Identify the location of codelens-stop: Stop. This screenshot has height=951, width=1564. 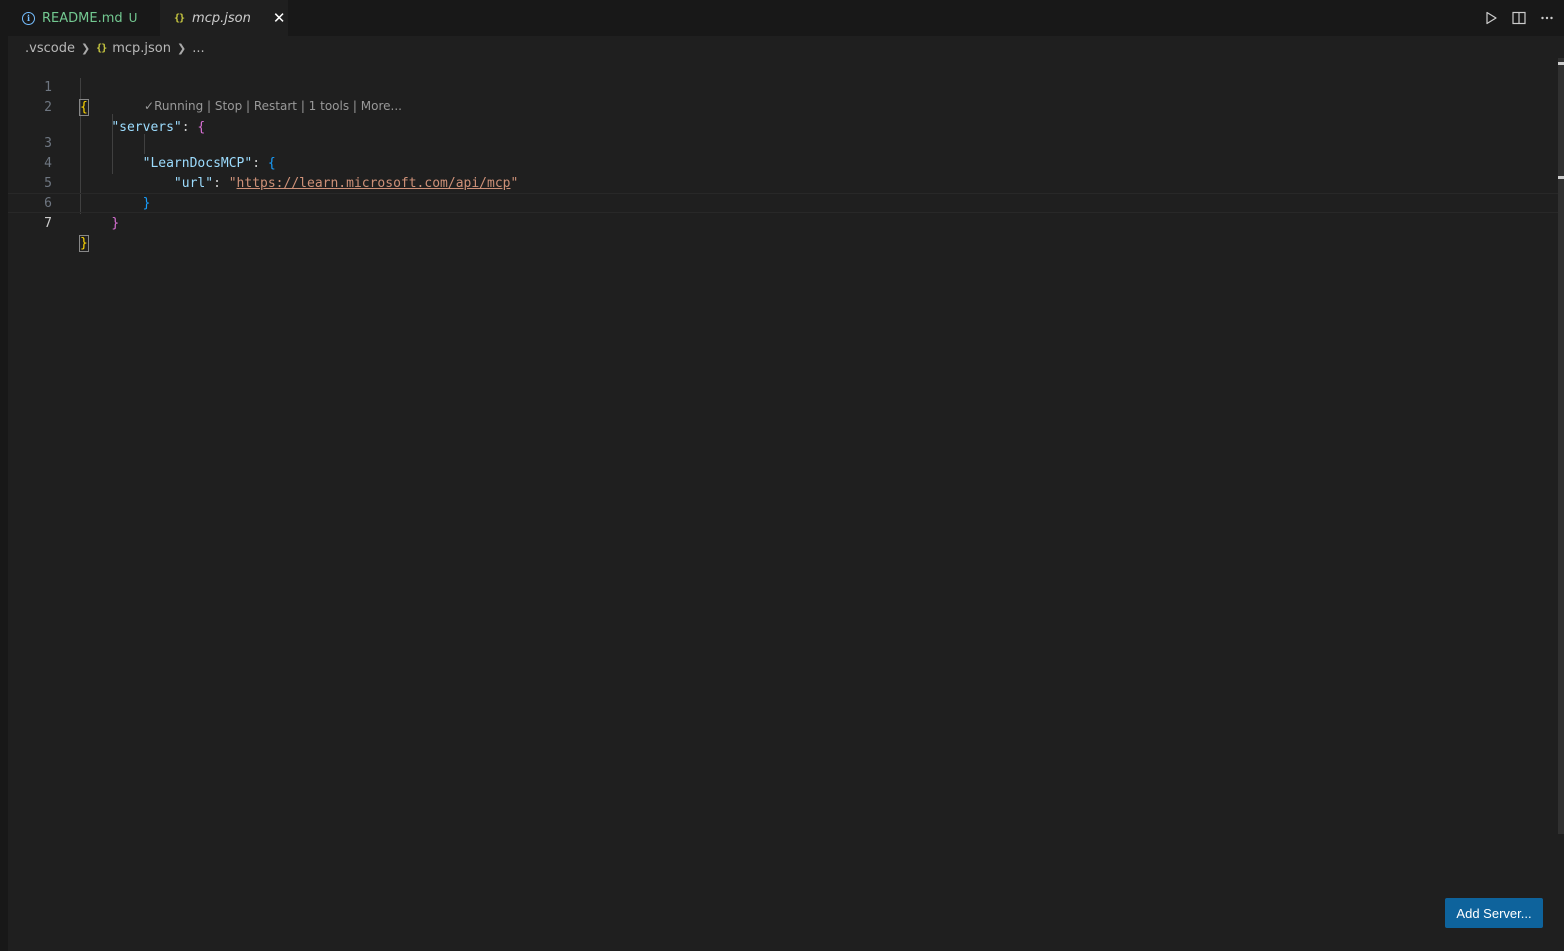
(228, 106).